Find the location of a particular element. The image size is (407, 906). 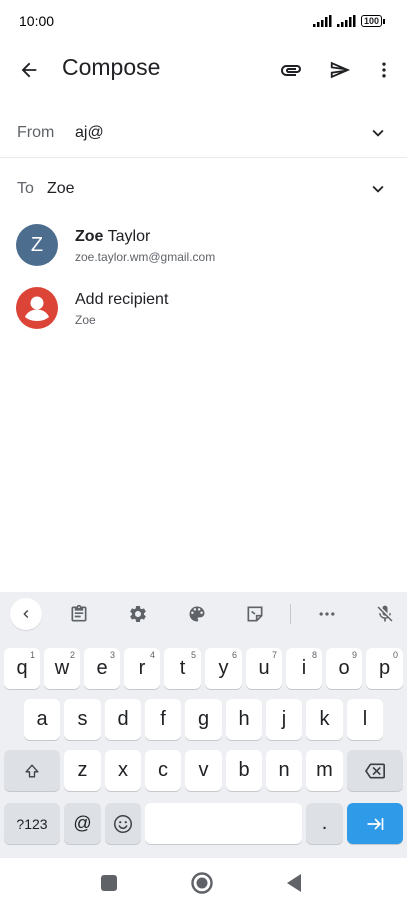

key-x: x is located at coordinates (123, 770).